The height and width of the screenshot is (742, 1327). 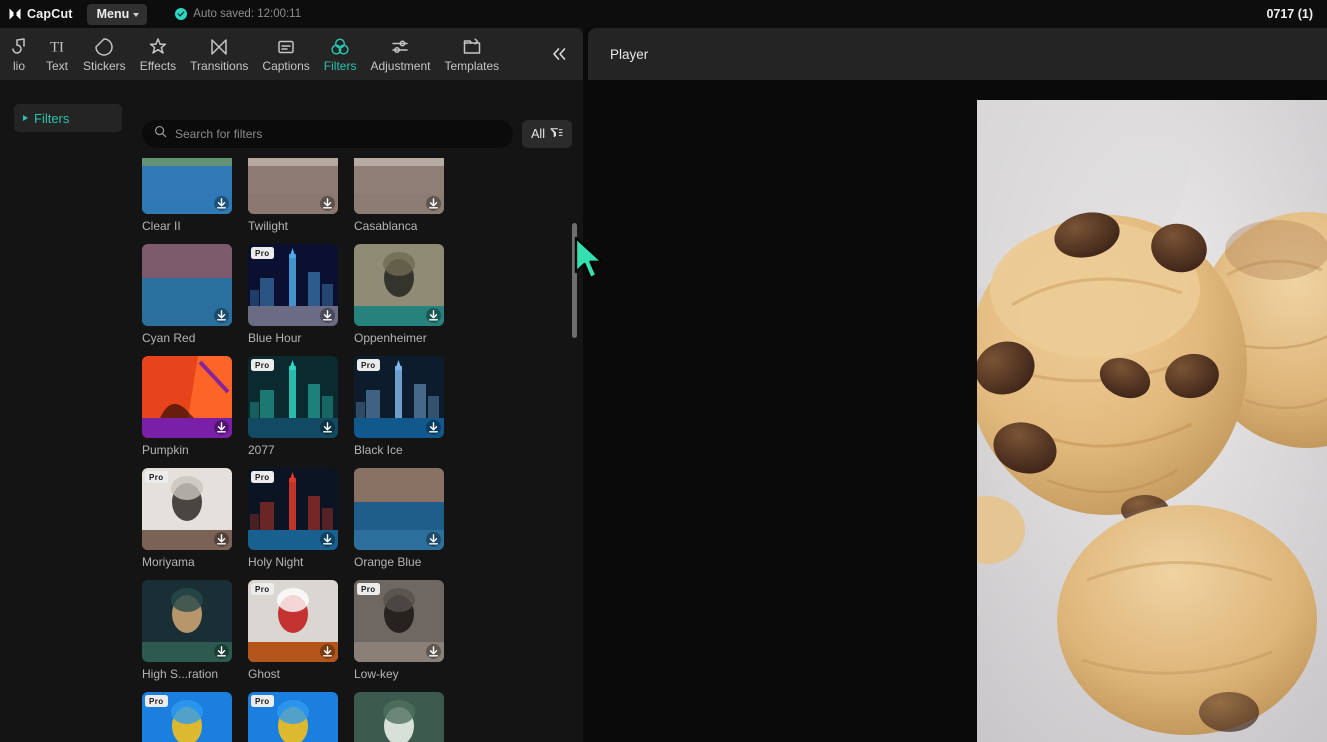 I want to click on text-icon: TI, so click(x=57, y=47).